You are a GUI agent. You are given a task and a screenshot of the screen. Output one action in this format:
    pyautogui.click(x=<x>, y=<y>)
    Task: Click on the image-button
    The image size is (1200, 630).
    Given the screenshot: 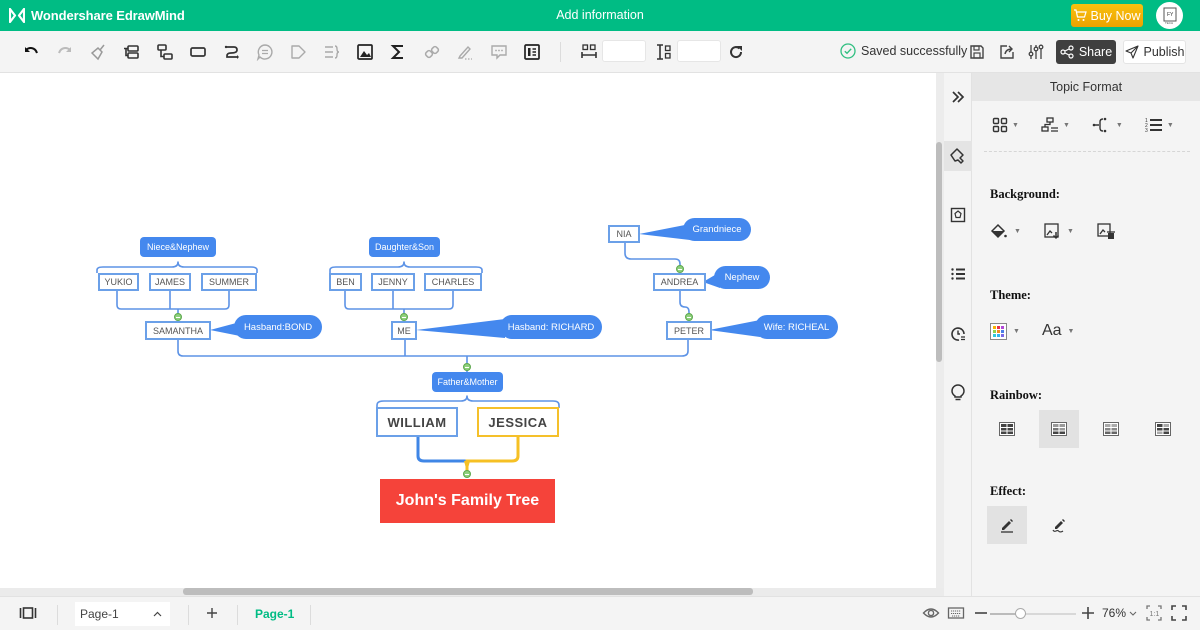 What is the action you would take?
    pyautogui.click(x=365, y=52)
    